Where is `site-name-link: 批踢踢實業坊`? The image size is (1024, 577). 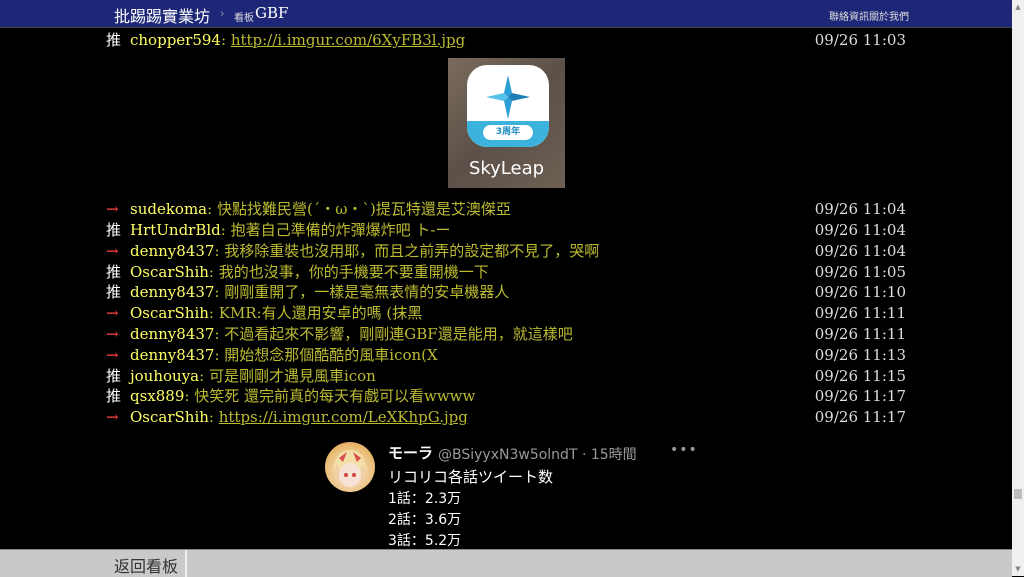
site-name-link: 批踢踢實業坊 is located at coordinates (162, 15).